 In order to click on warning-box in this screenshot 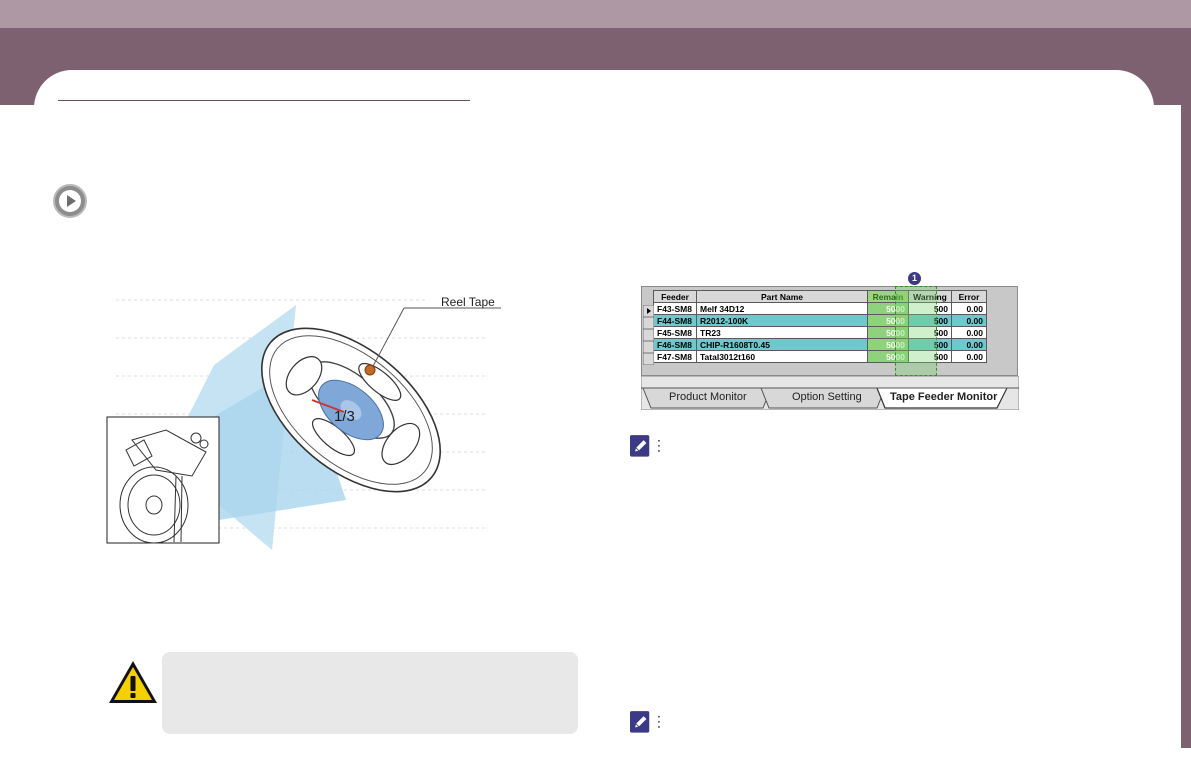, I will do `click(370, 693)`.